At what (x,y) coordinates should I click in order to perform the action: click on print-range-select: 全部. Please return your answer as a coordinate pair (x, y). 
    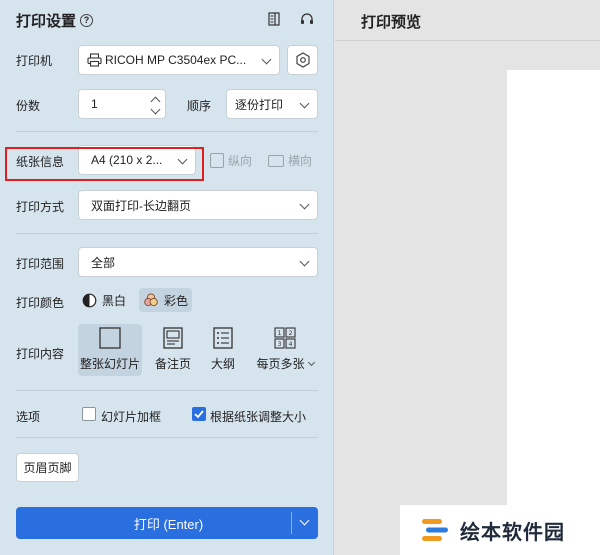
    Looking at the image, I should click on (198, 262).